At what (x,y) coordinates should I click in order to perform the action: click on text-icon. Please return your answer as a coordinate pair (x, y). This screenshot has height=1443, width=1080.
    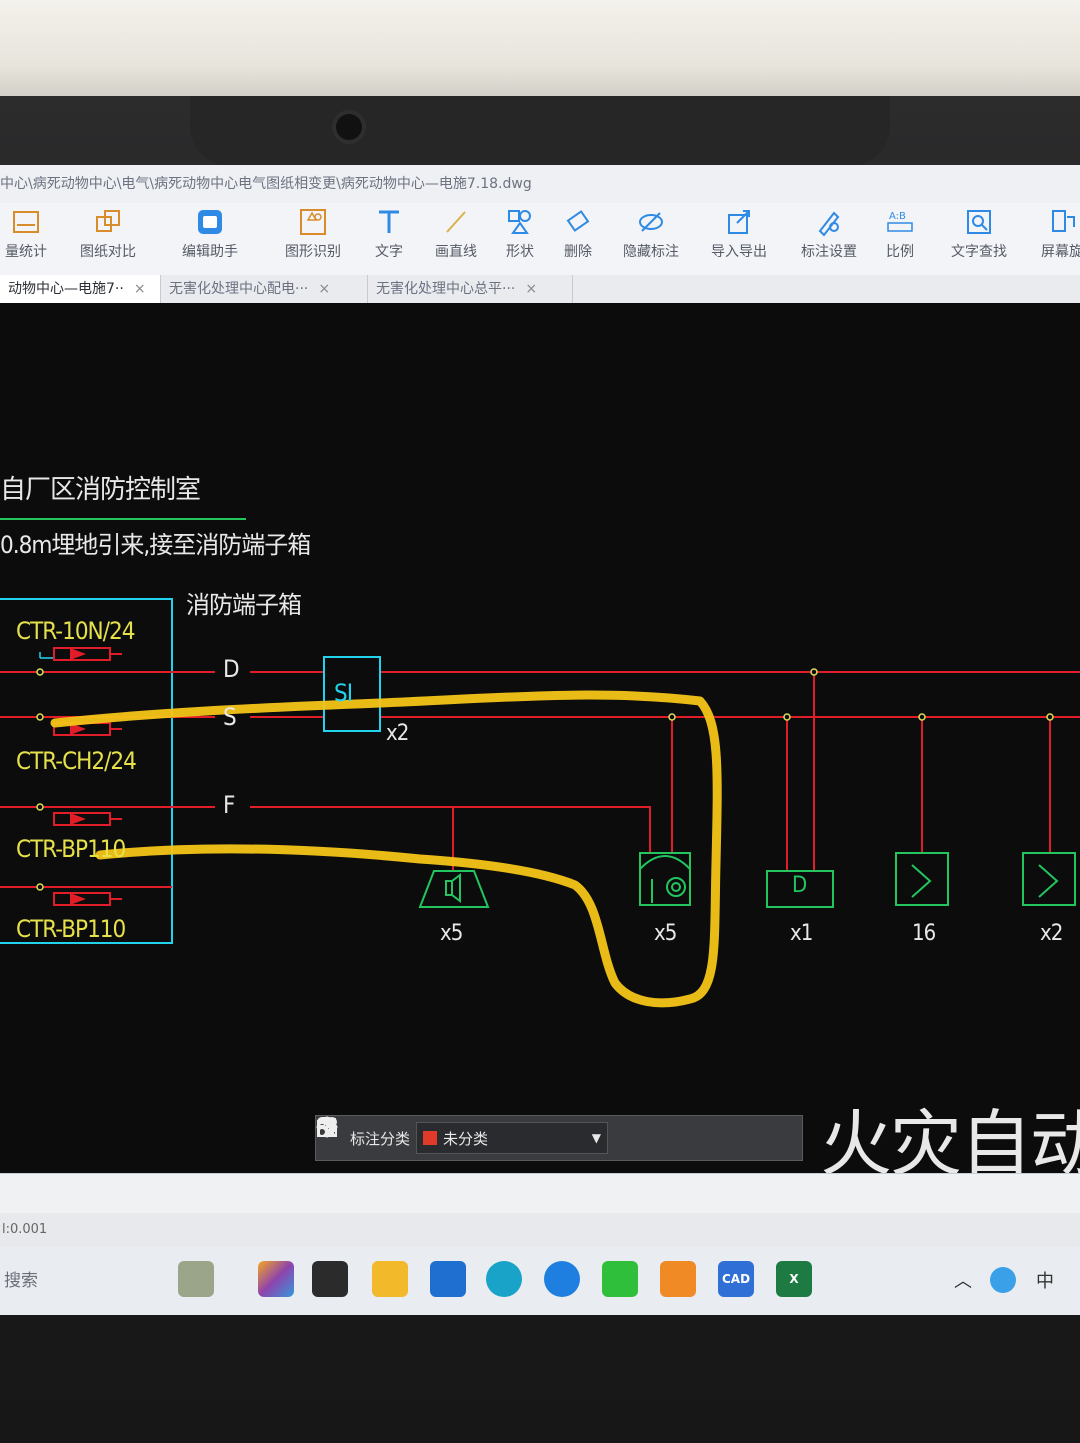
    Looking at the image, I should click on (389, 222).